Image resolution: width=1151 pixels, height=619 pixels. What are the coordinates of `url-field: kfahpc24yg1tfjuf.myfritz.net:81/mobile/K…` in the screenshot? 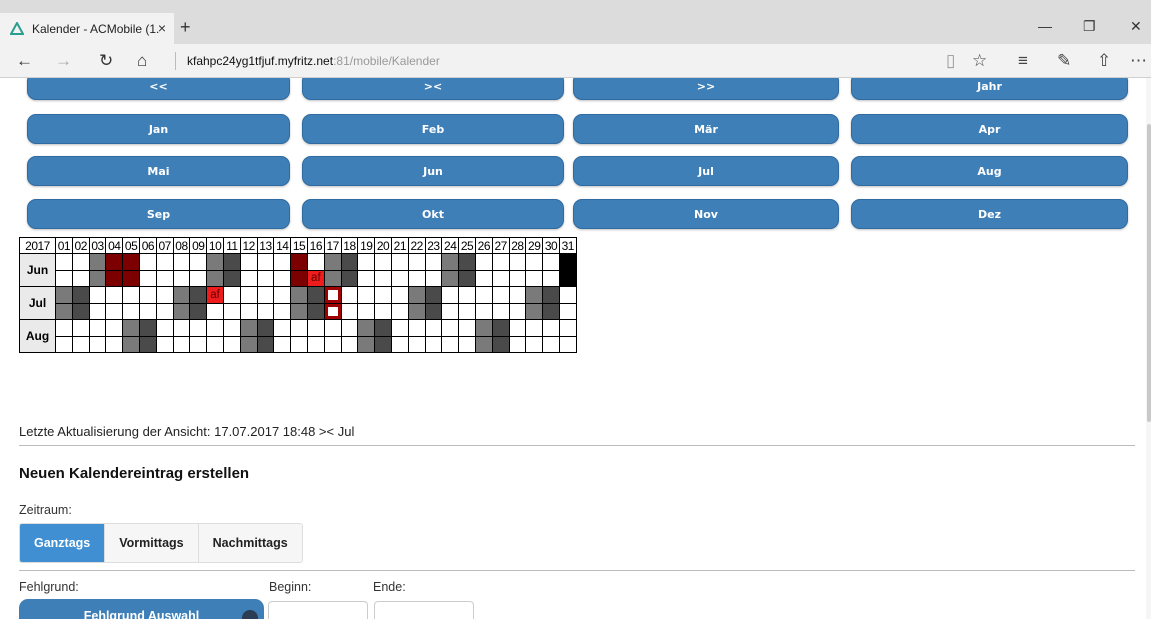 It's located at (313, 61).